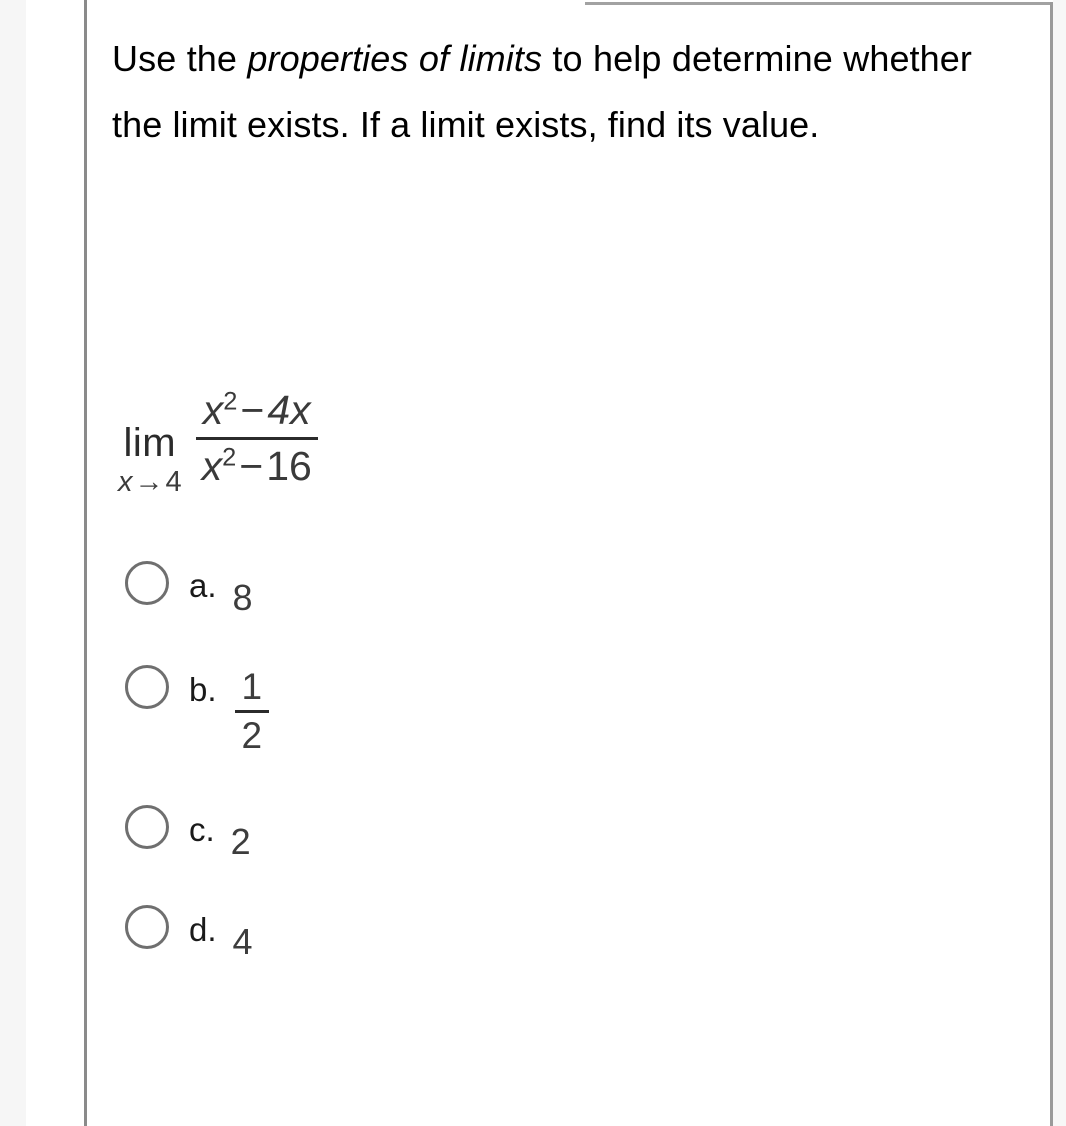 The width and height of the screenshot is (1066, 1126). I want to click on limit-subscript-arrow: →, so click(149, 482).